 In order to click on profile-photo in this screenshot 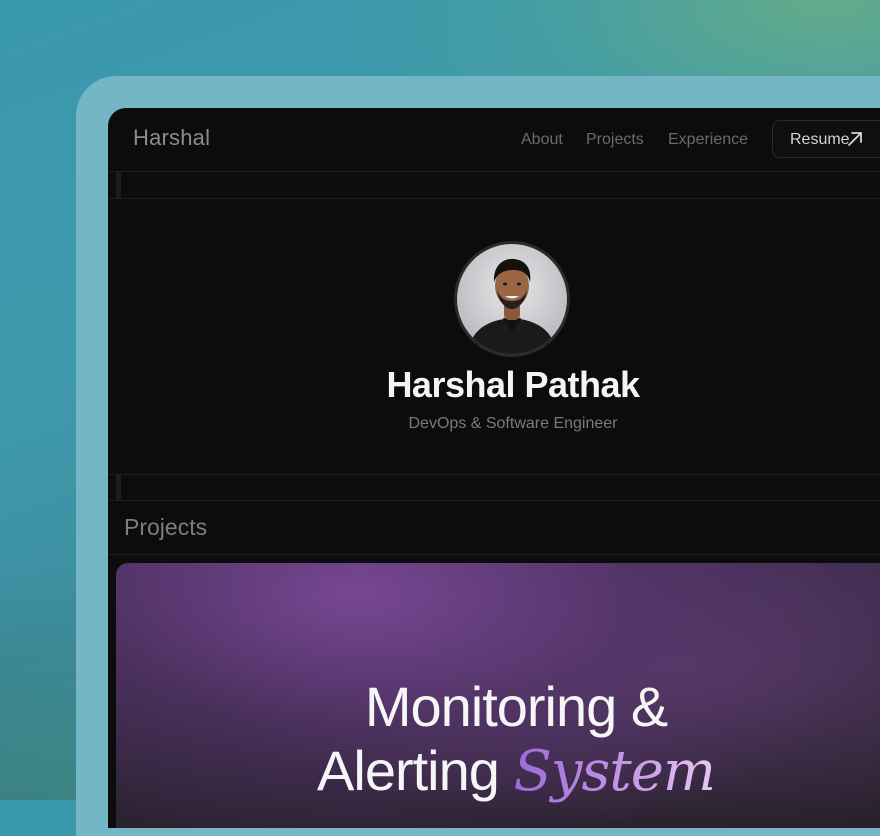, I will do `click(512, 306)`.